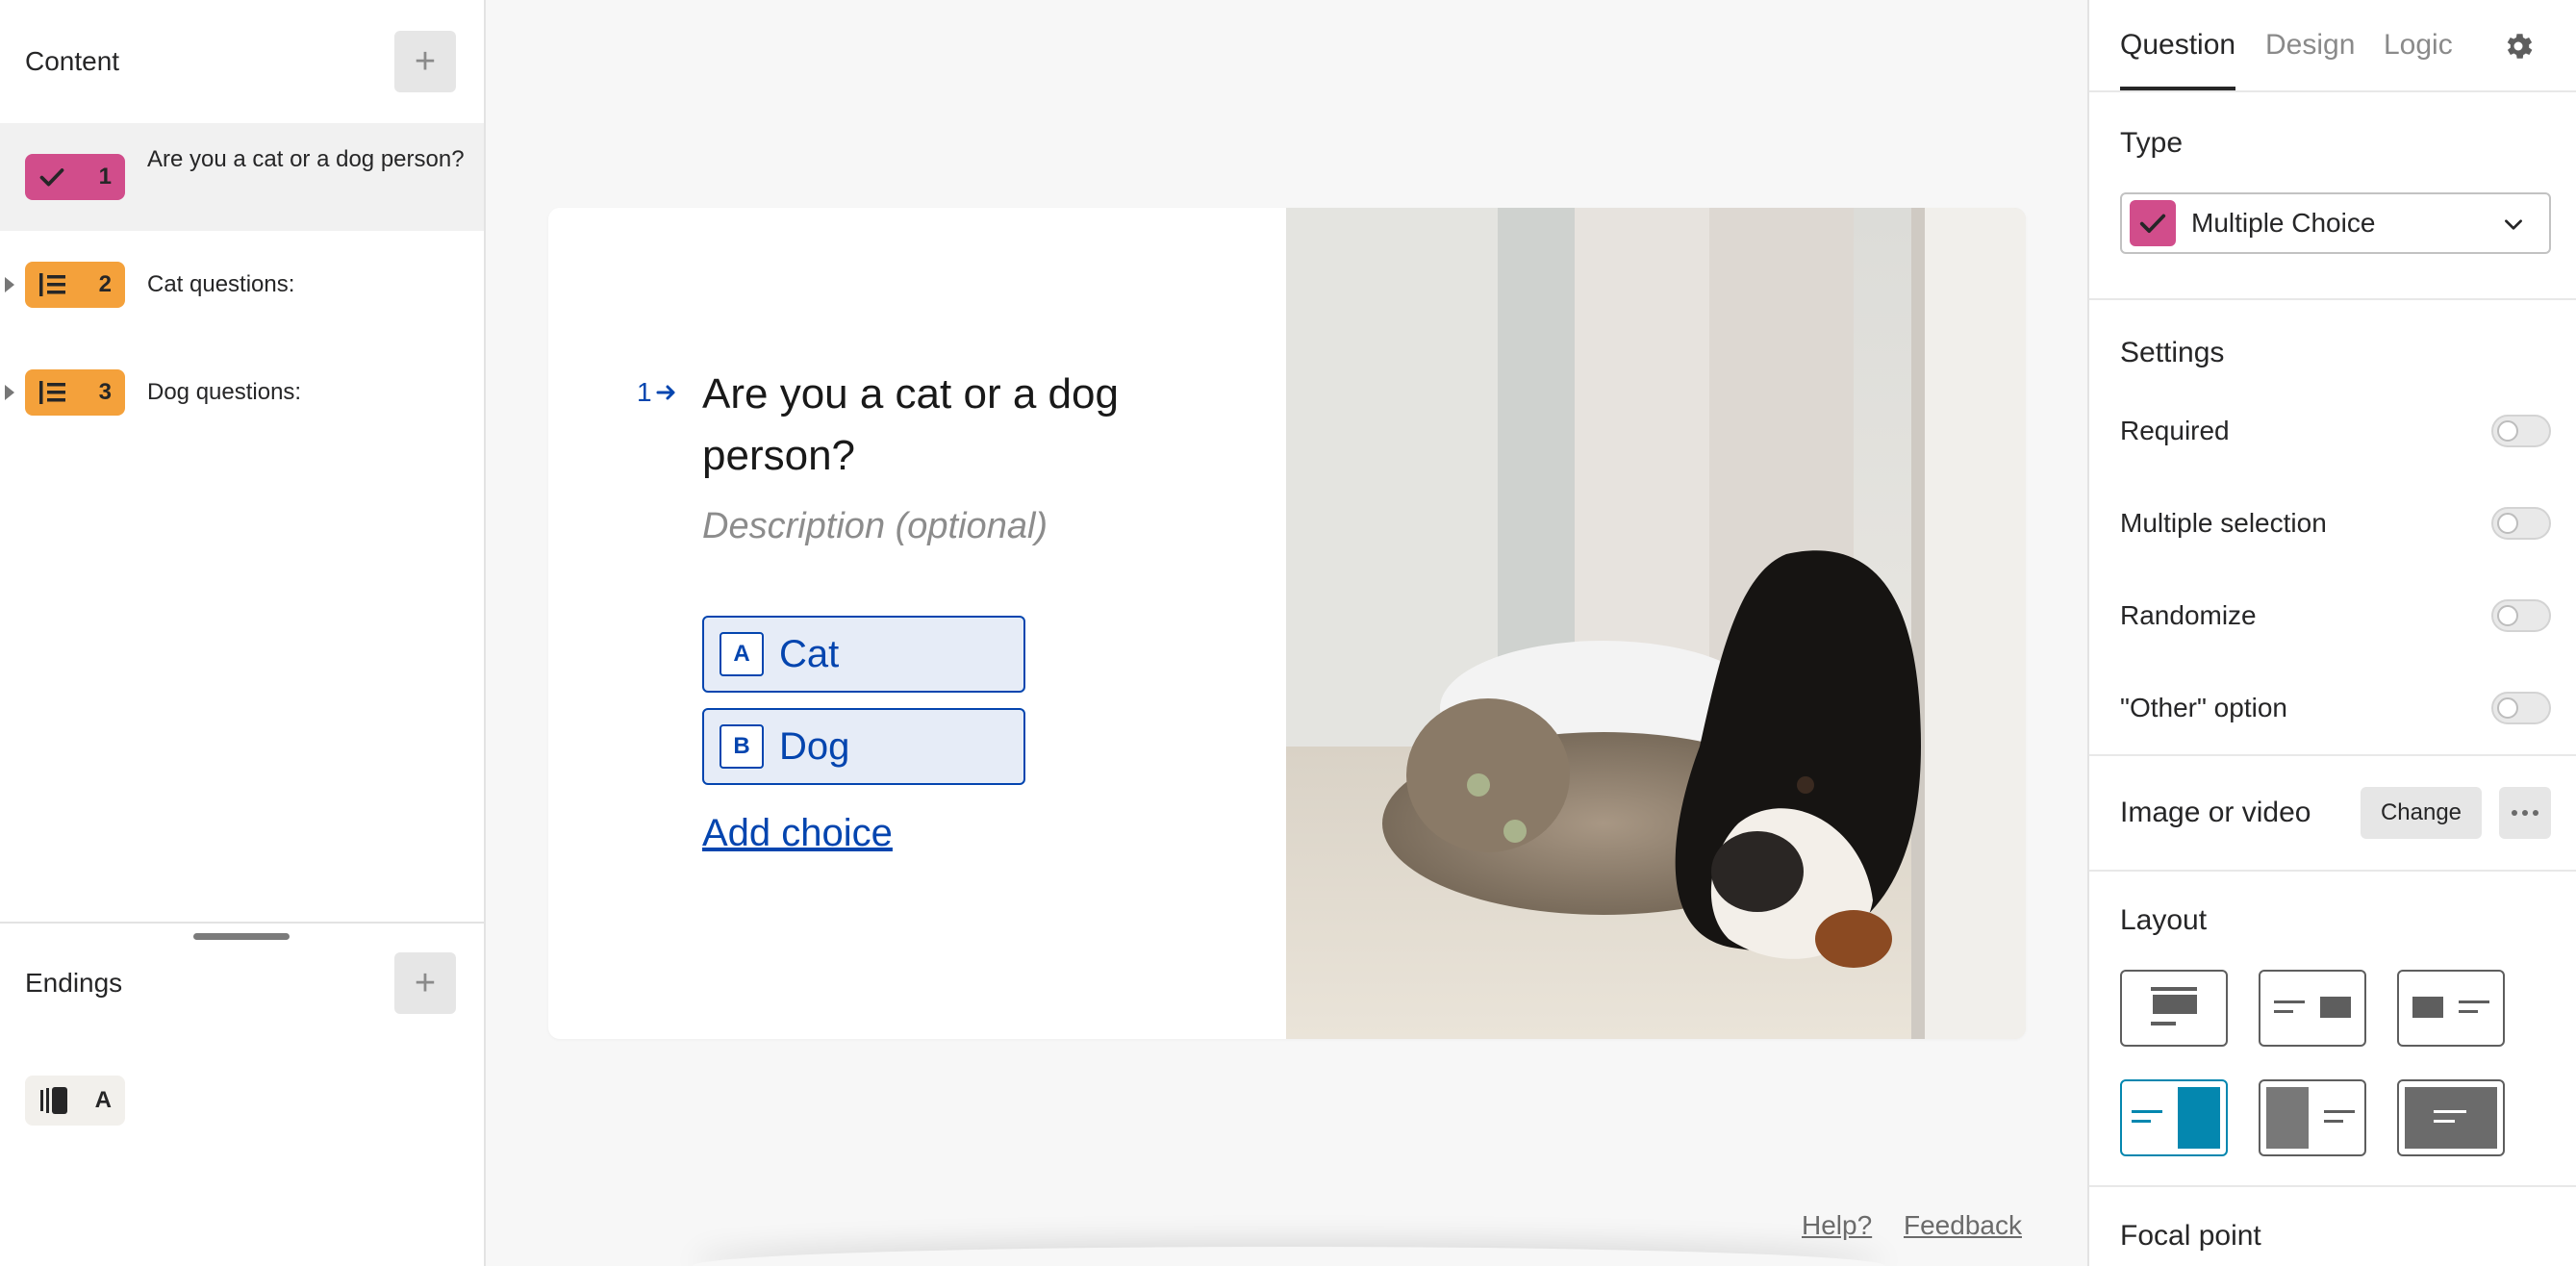 The width and height of the screenshot is (2576, 1266). I want to click on layout-option-background, so click(2451, 1117).